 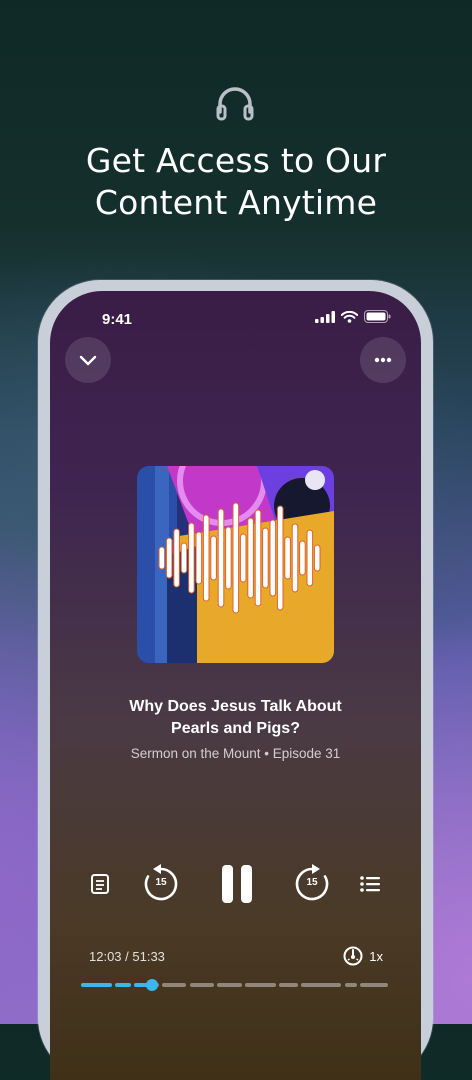 I want to click on headphones-icon, so click(x=235, y=104).